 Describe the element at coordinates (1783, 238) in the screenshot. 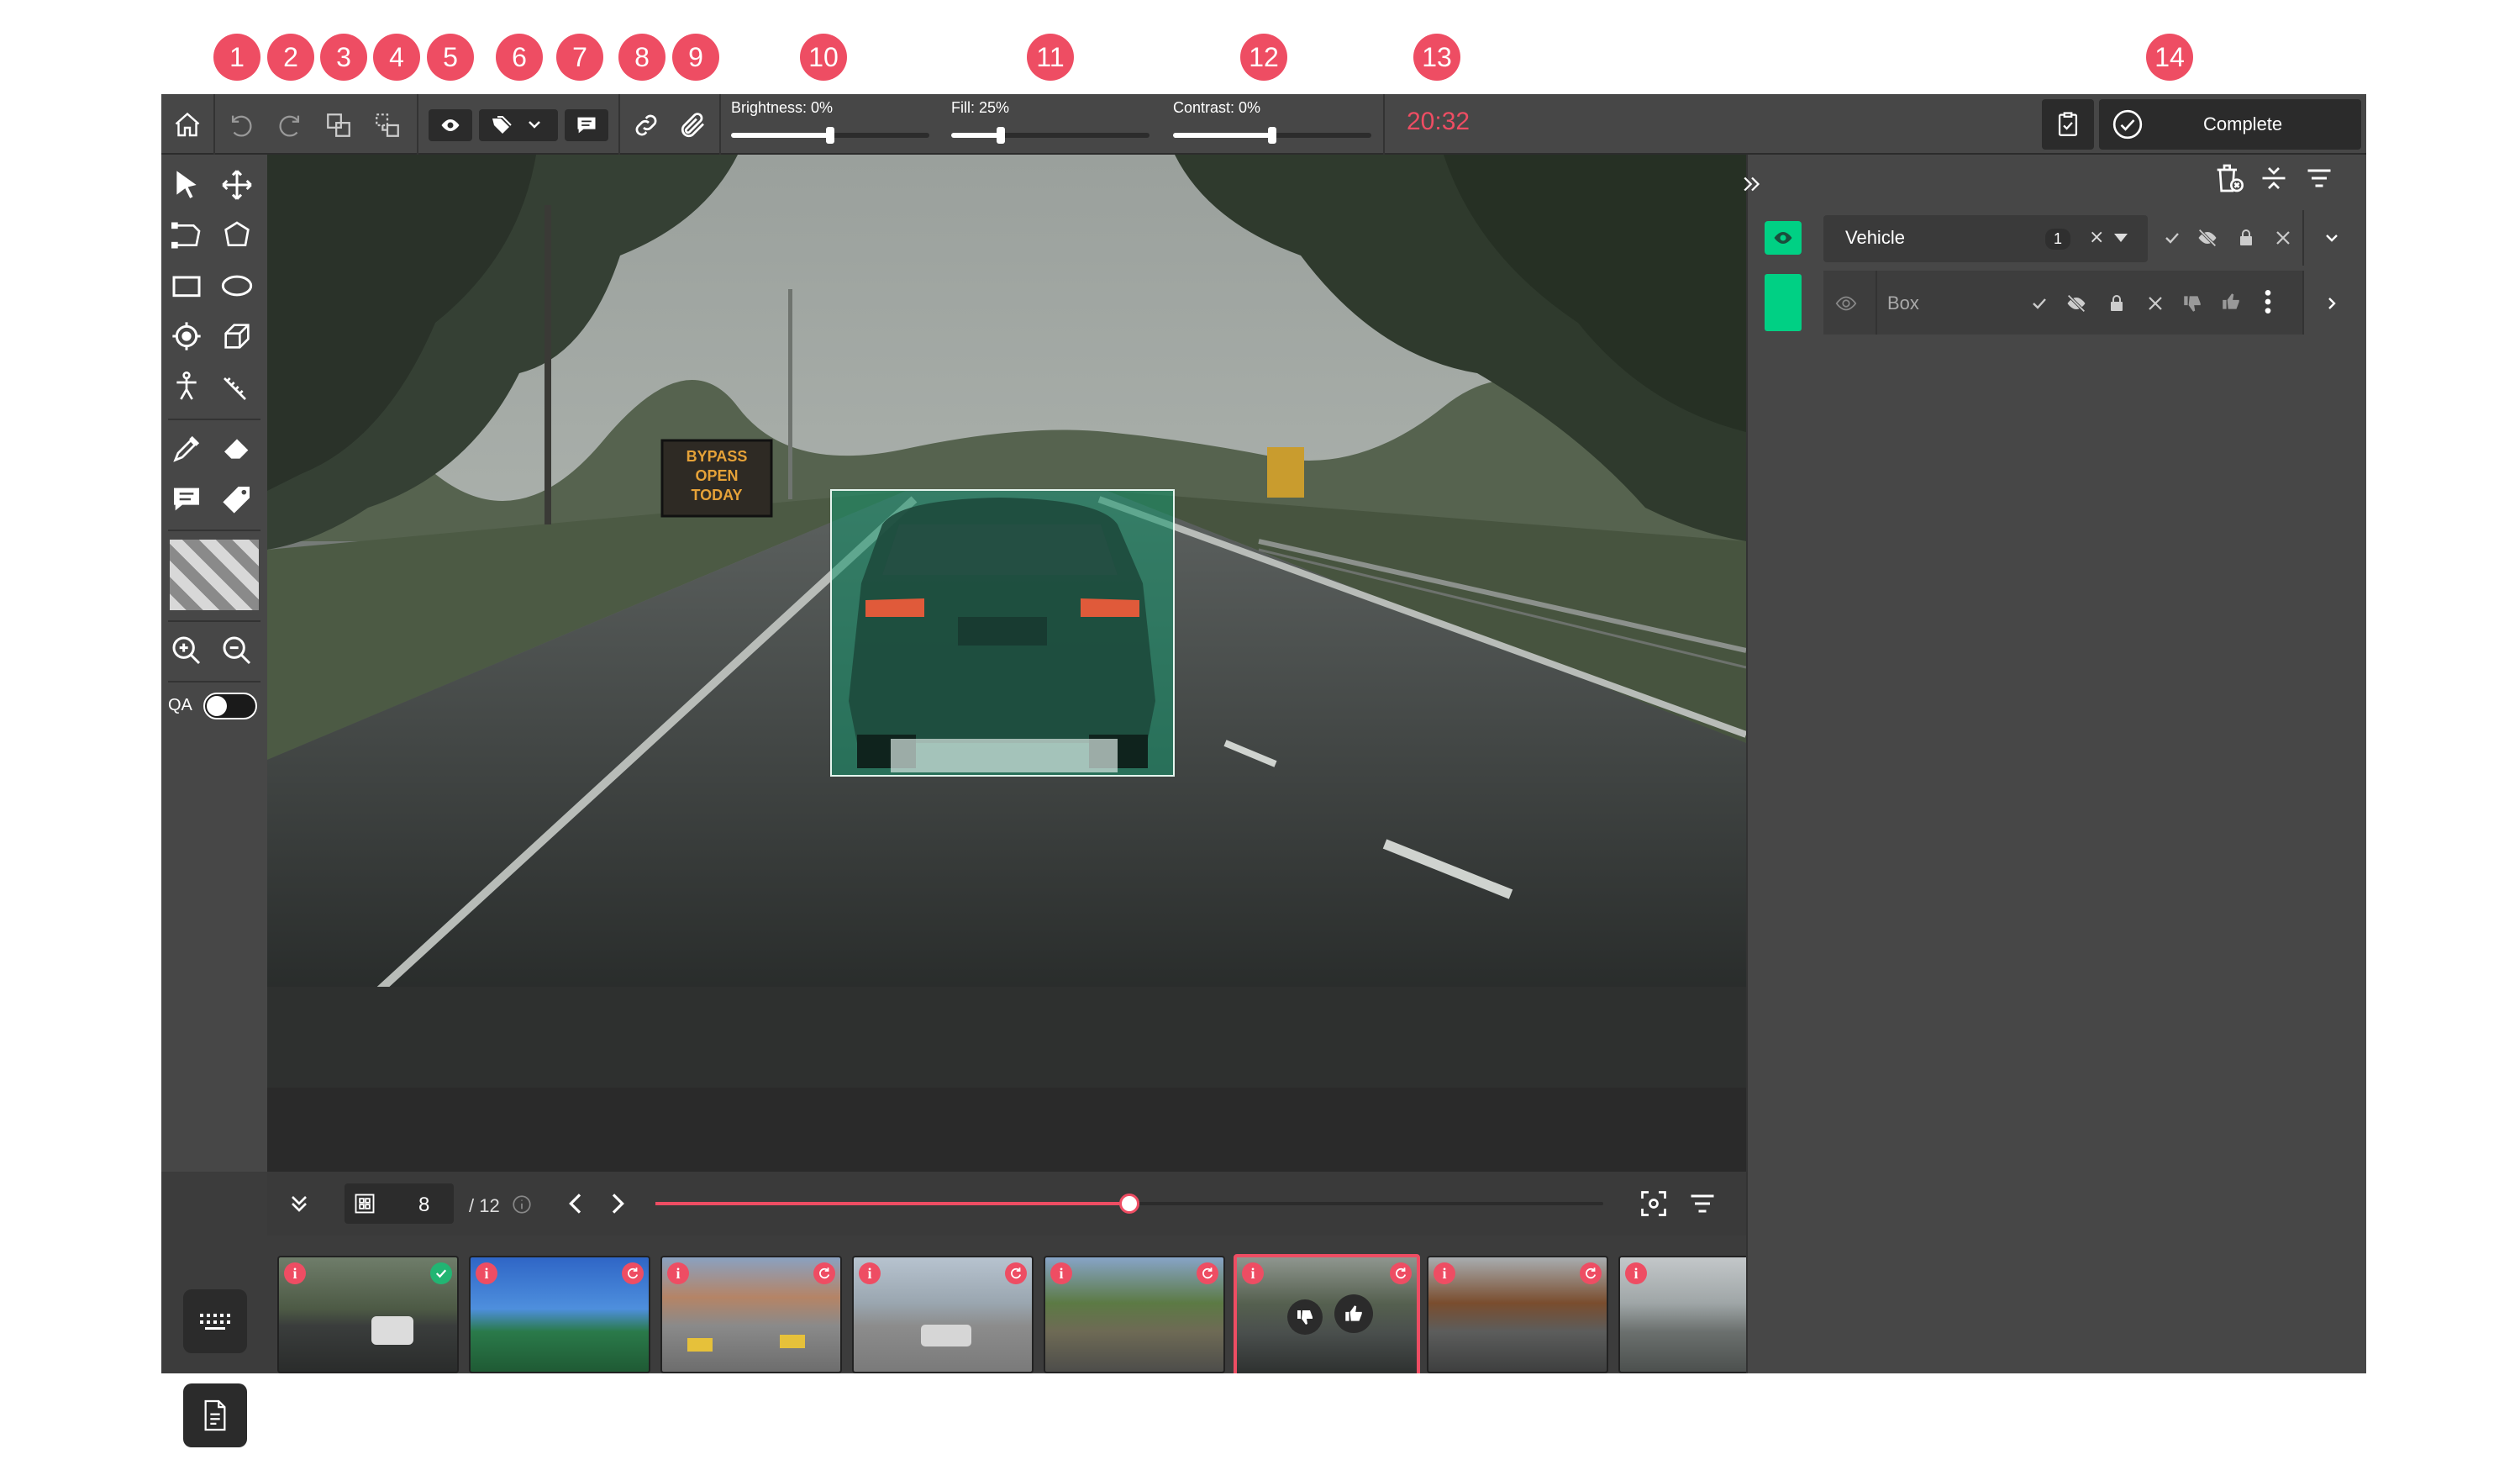

I see `class-visibility-icon` at that location.